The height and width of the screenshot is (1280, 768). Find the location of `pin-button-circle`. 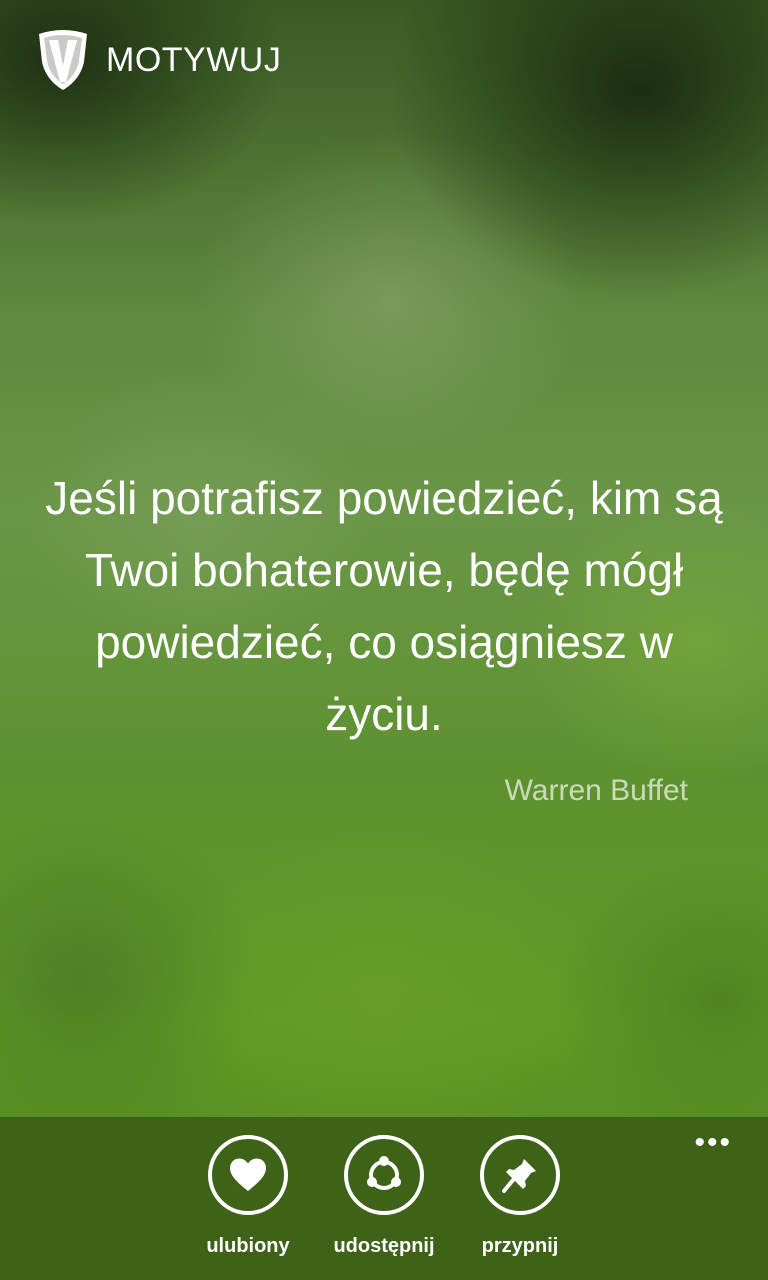

pin-button-circle is located at coordinates (520, 1175).